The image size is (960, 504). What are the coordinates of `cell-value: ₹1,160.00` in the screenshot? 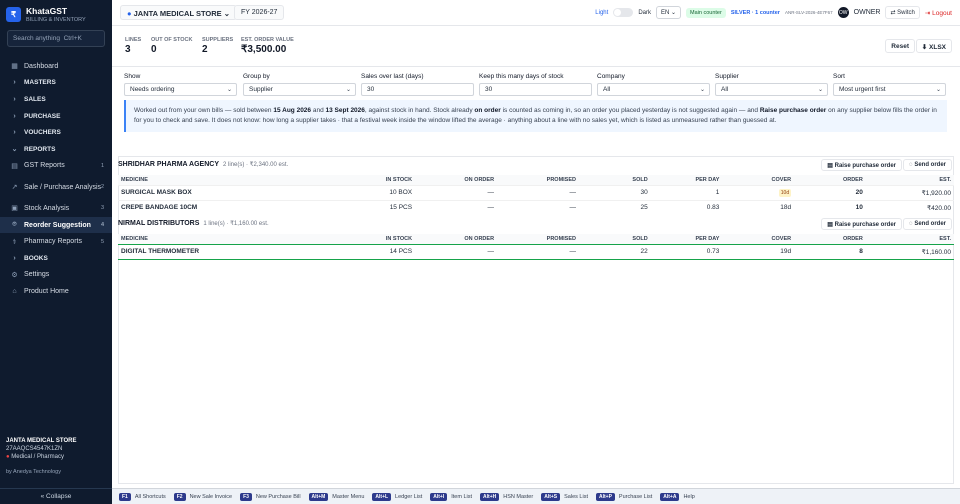 It's located at (936, 252).